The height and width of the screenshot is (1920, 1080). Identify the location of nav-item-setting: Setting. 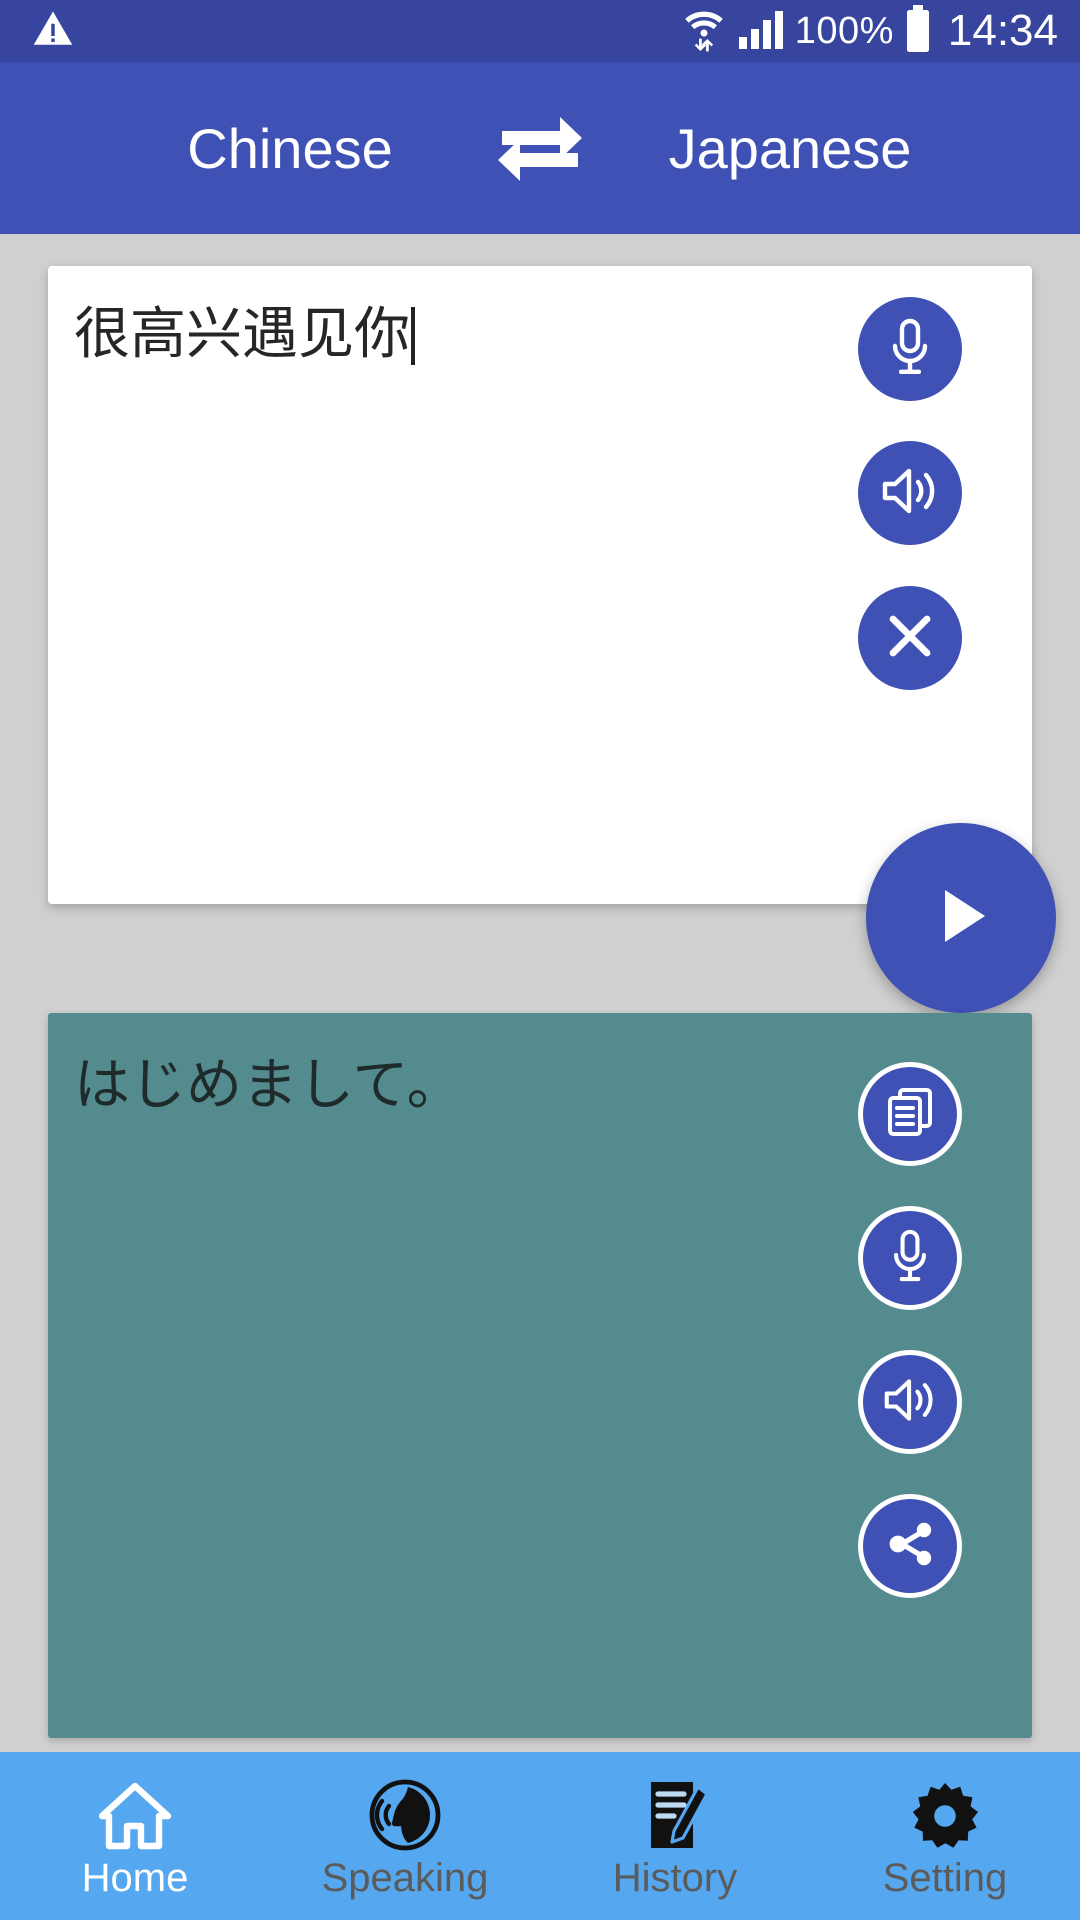
(945, 1836).